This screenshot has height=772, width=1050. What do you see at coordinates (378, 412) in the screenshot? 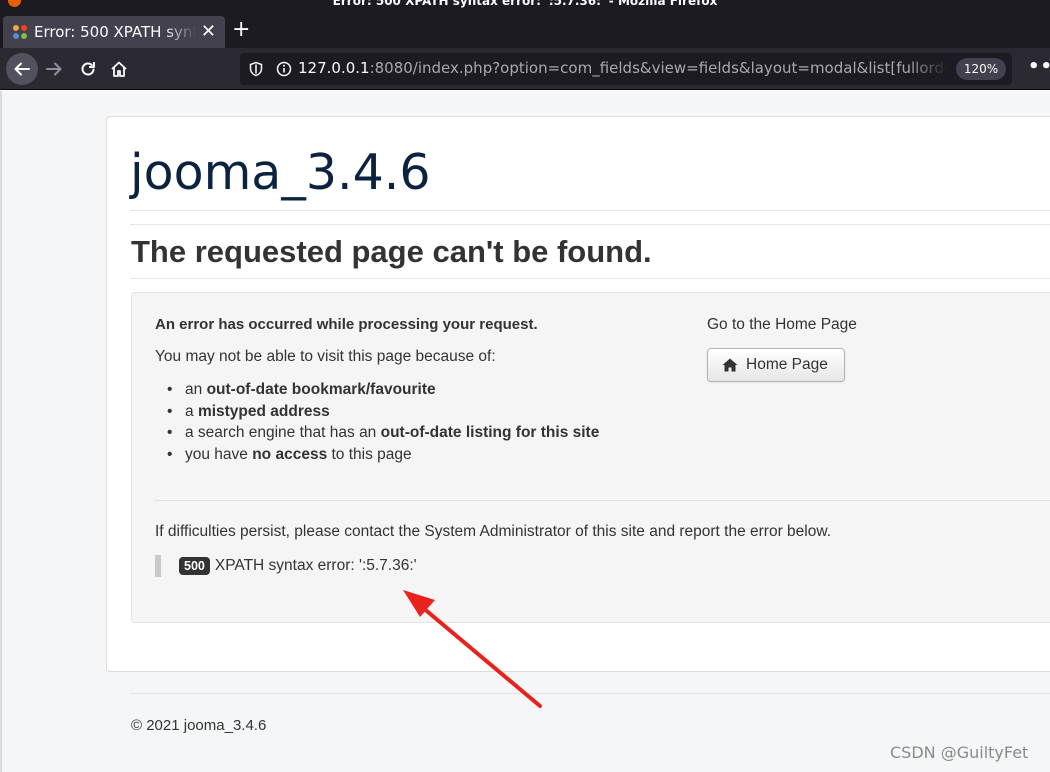
I see `list-item: a mistyped address` at bounding box center [378, 412].